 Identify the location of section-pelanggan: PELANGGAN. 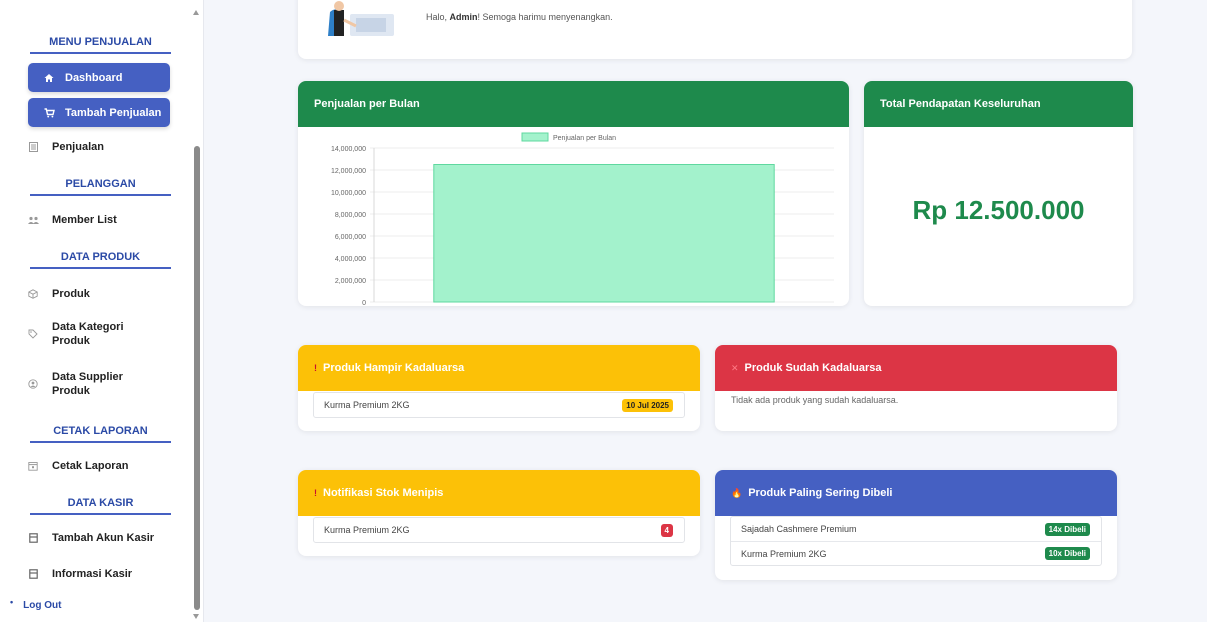
(100, 187).